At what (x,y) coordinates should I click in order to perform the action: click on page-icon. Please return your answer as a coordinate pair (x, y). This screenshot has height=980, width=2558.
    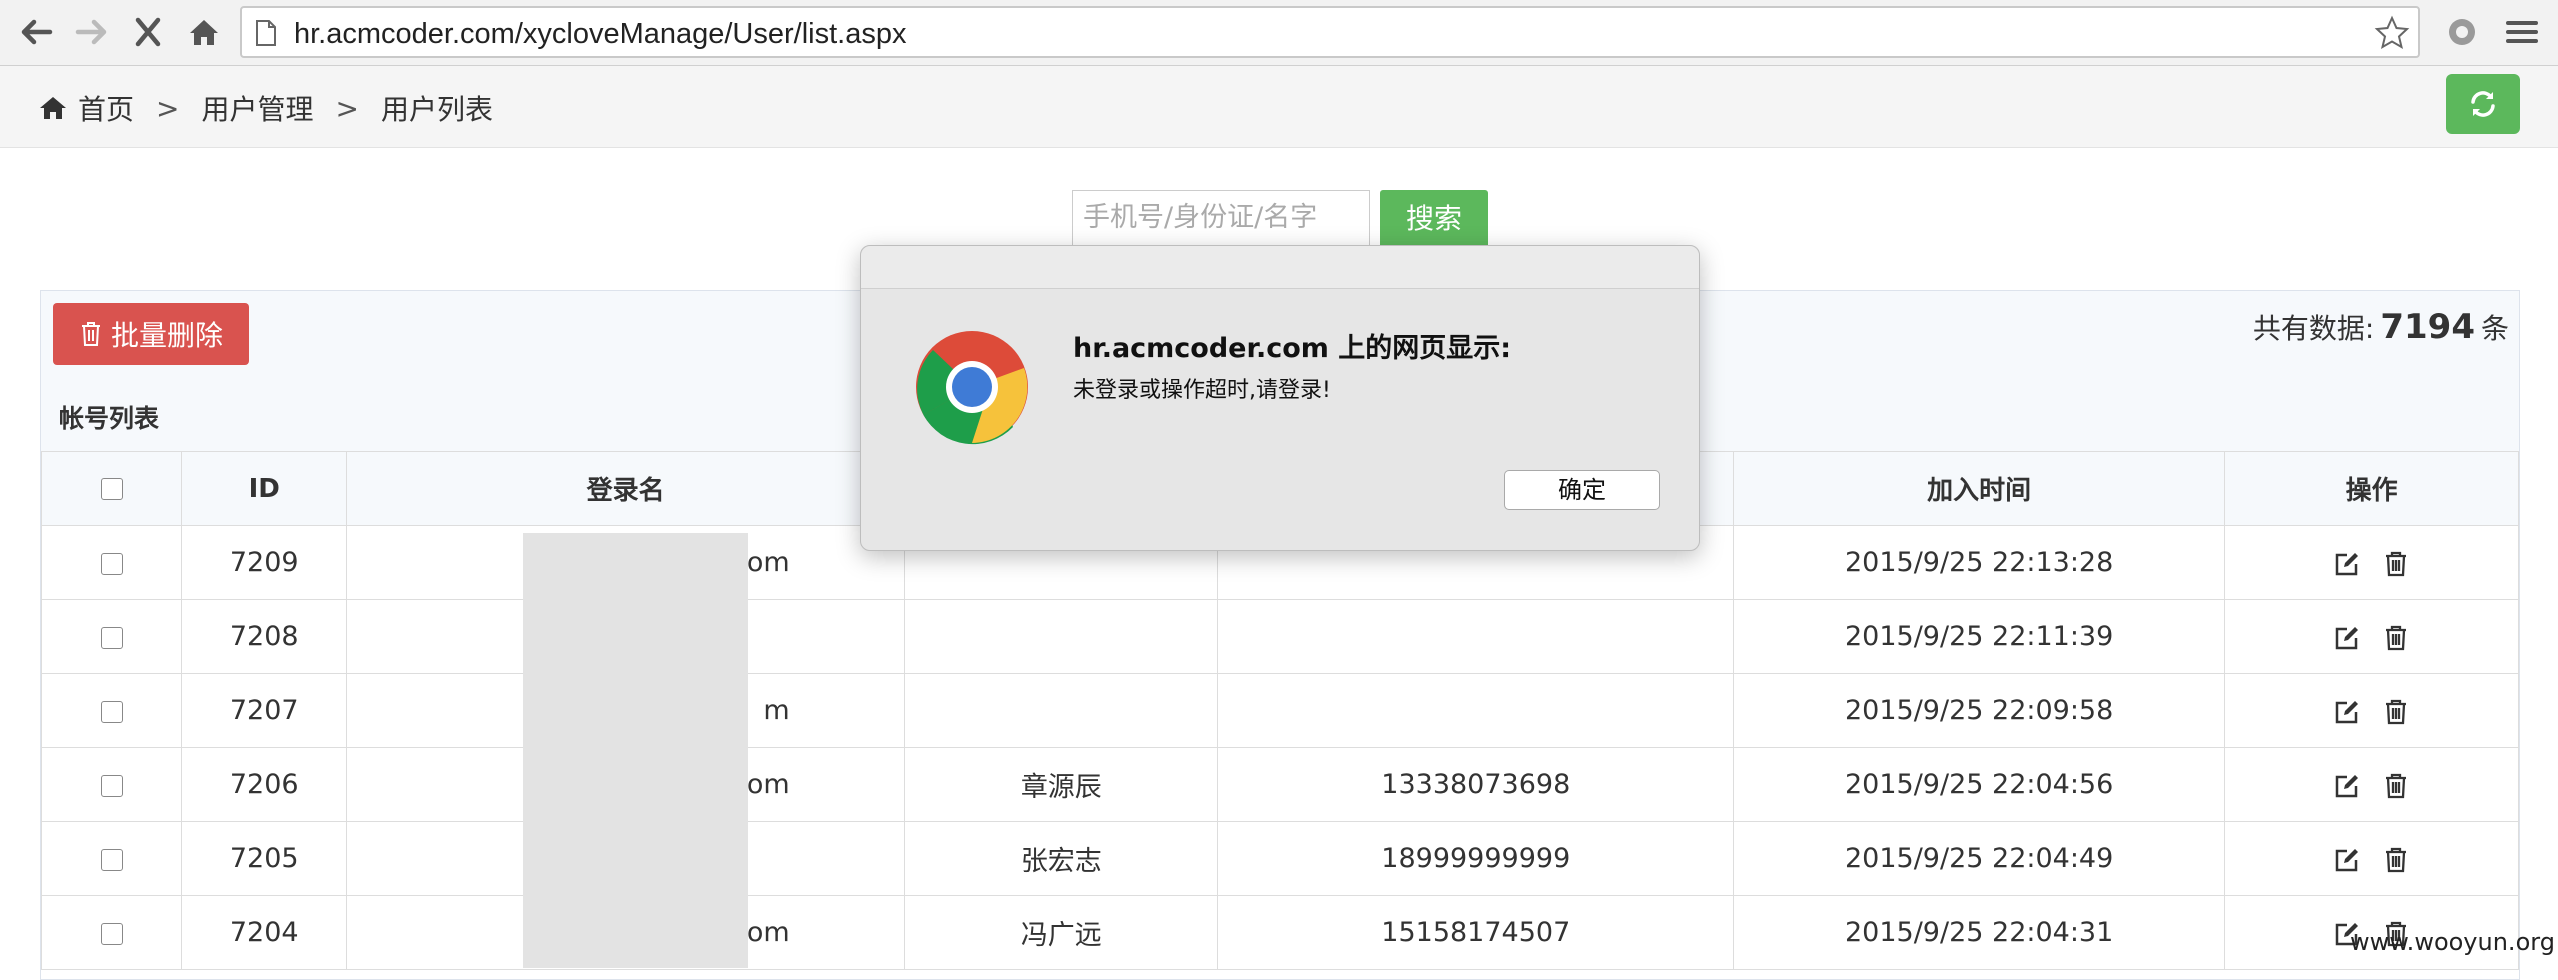
    Looking at the image, I should click on (266, 33).